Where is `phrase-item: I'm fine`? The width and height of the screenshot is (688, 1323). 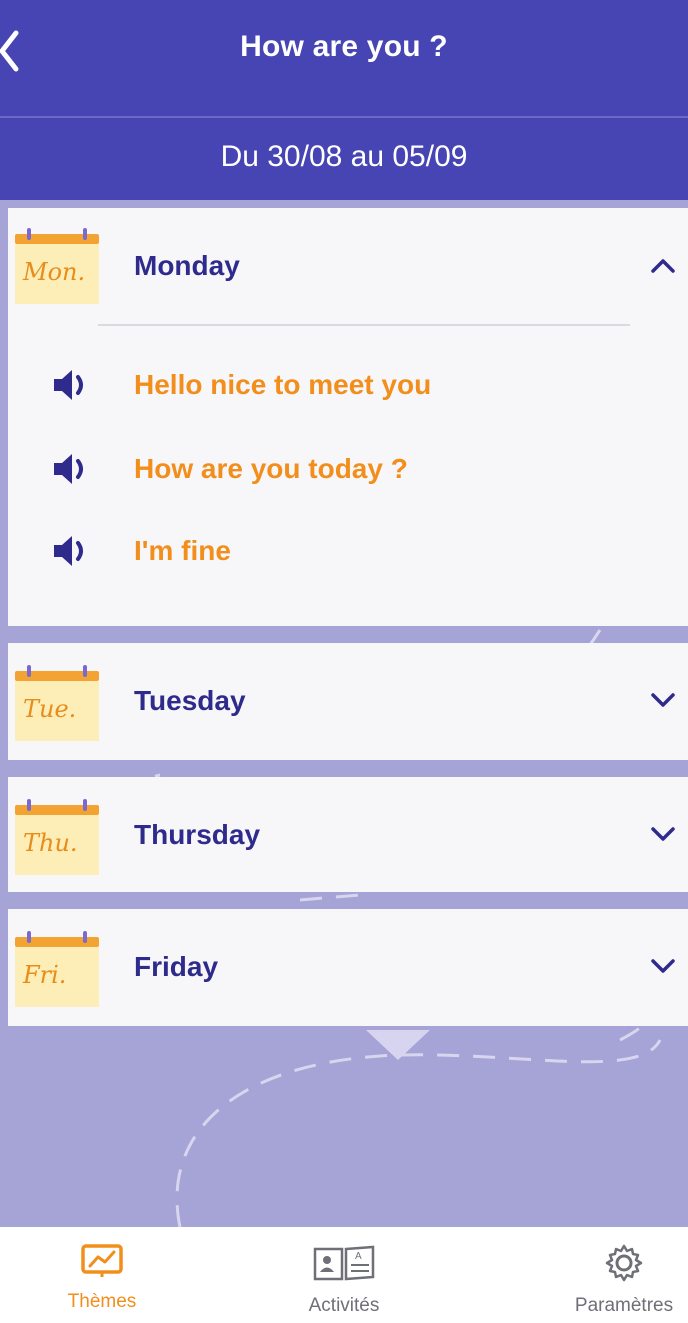
phrase-item: I'm fine is located at coordinates (362, 551).